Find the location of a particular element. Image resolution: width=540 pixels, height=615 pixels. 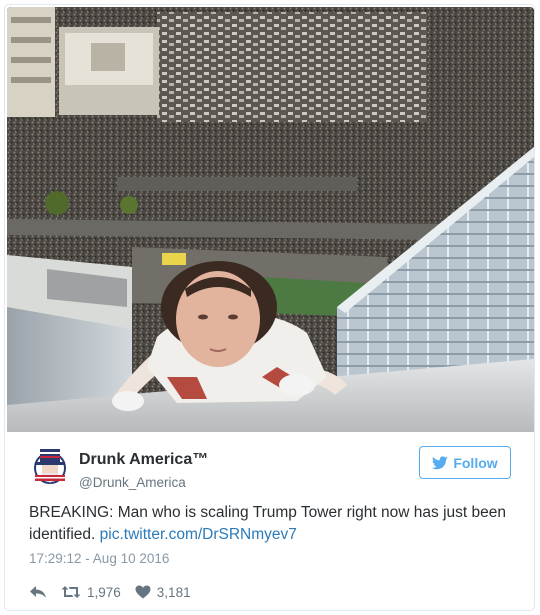

author-display-name: Drunk America™ is located at coordinates (143, 460).